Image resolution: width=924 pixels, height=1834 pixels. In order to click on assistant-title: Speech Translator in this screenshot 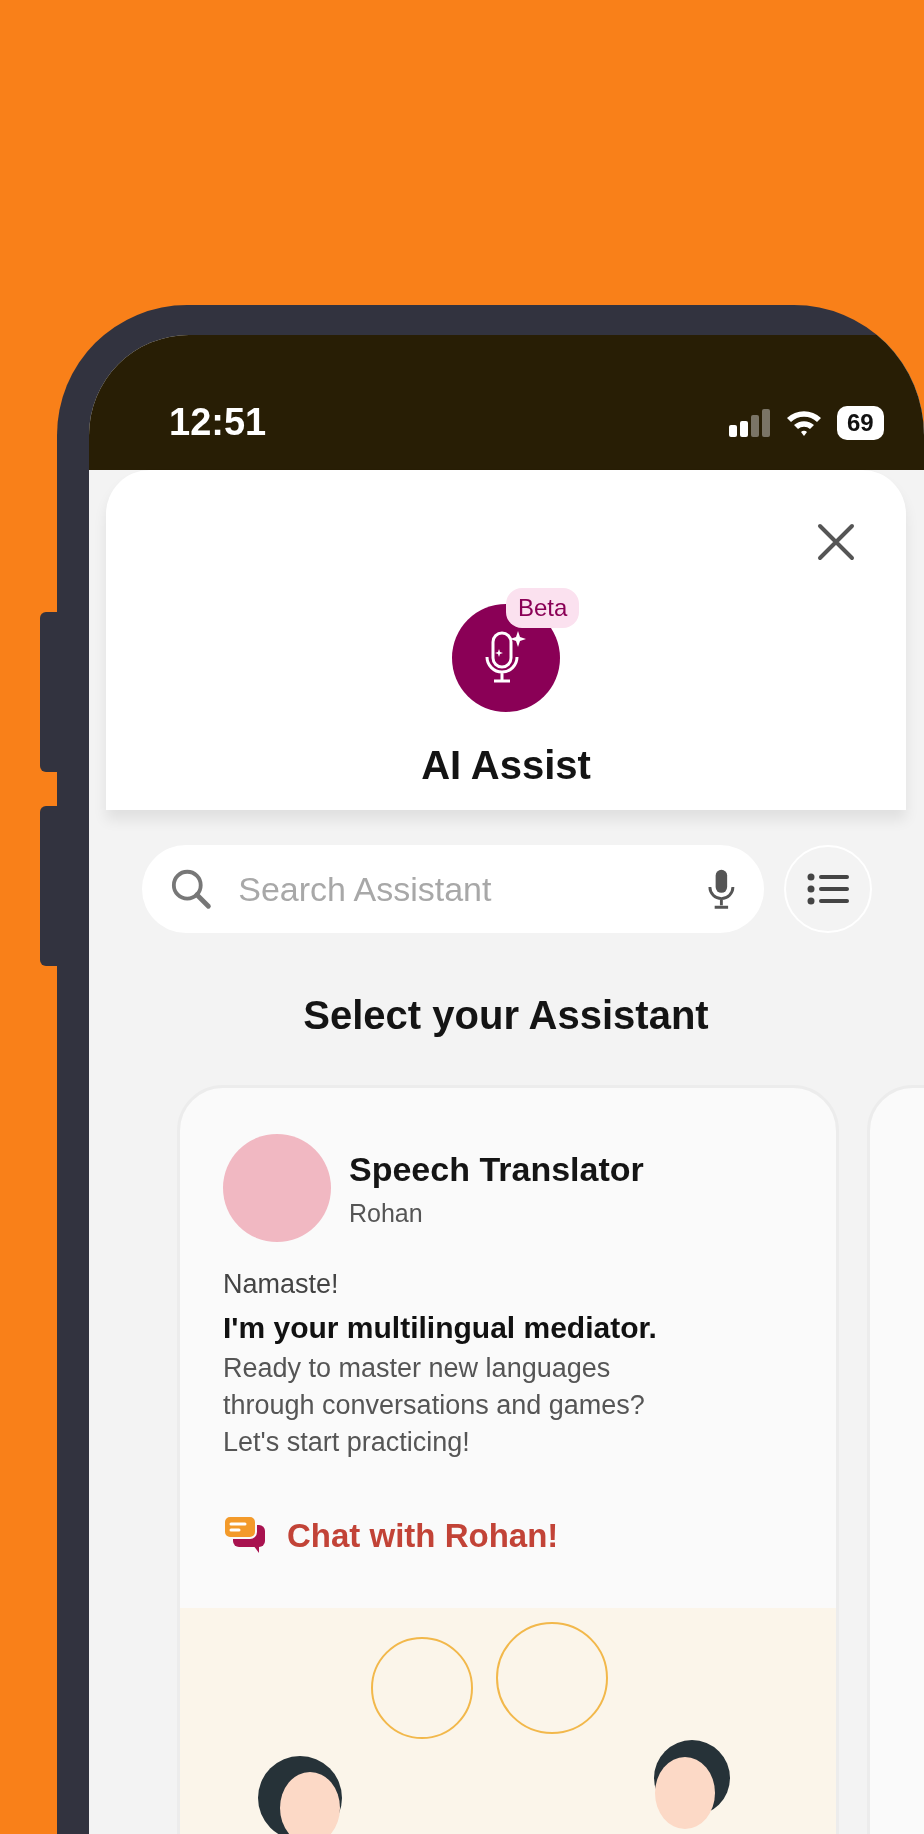, I will do `click(496, 1169)`.